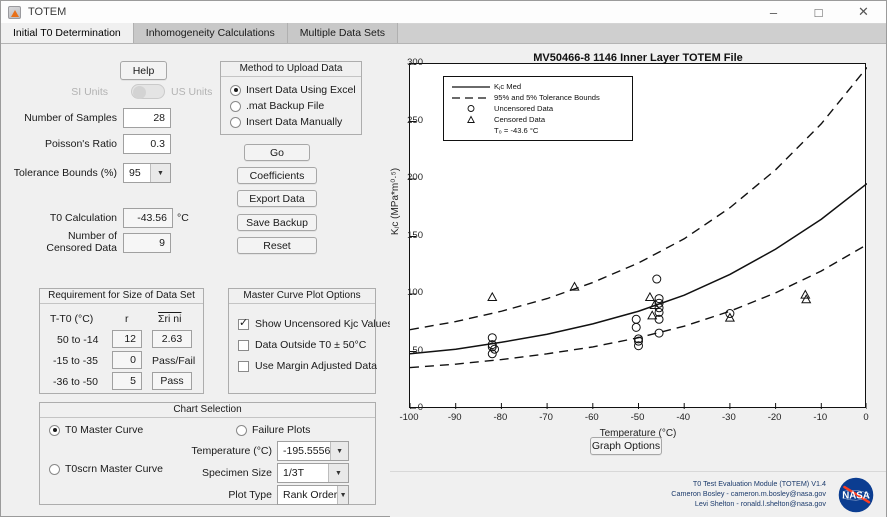 This screenshot has height=517, width=887. Describe the element at coordinates (471, 130) in the screenshot. I see `no-marker-icon` at that location.